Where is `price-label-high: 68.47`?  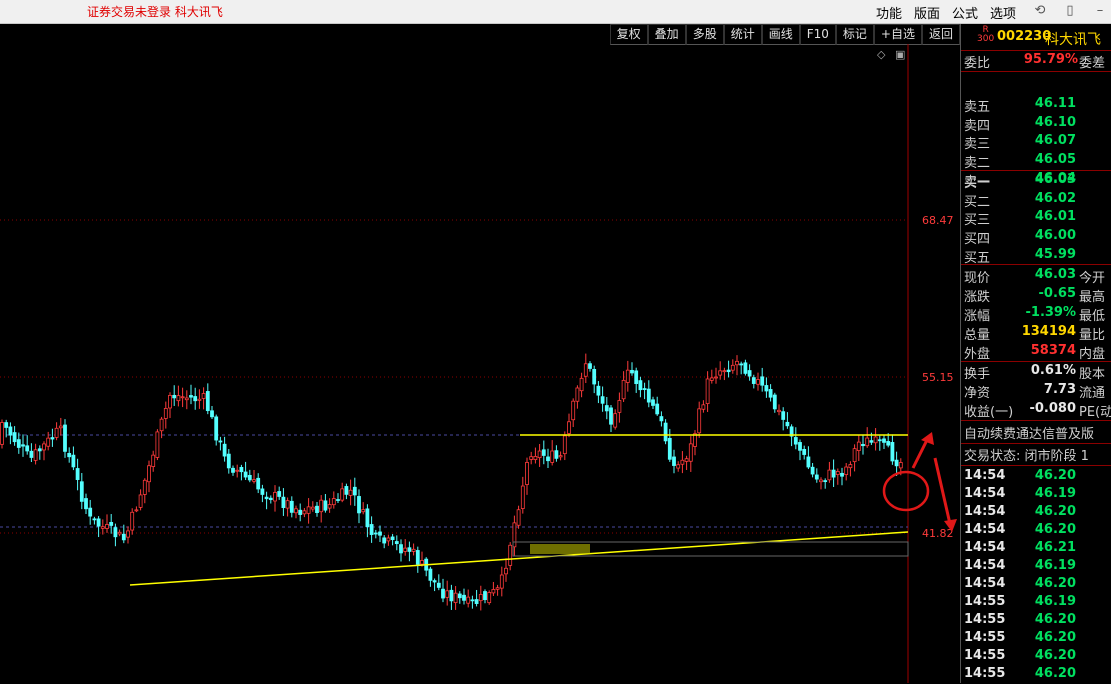
price-label-high: 68.47 is located at coordinates (938, 220).